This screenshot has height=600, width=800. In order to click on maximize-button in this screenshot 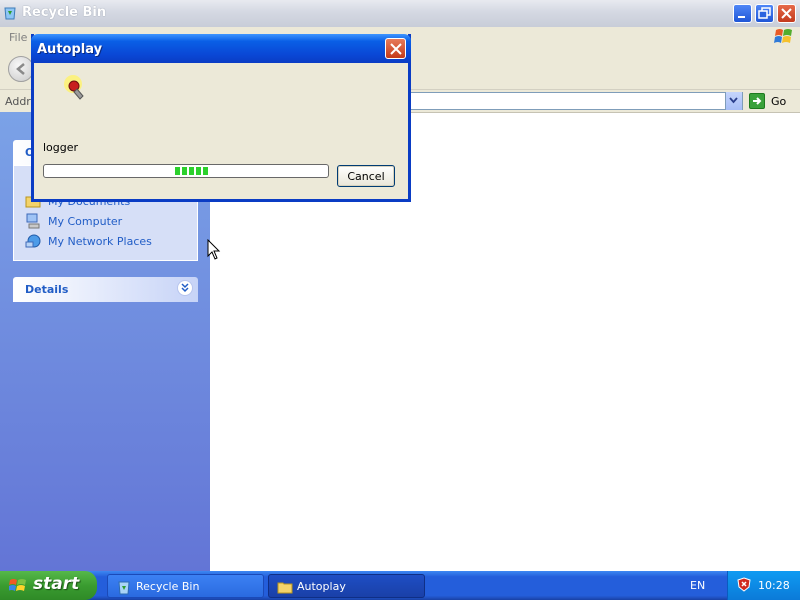, I will do `click(764, 13)`.